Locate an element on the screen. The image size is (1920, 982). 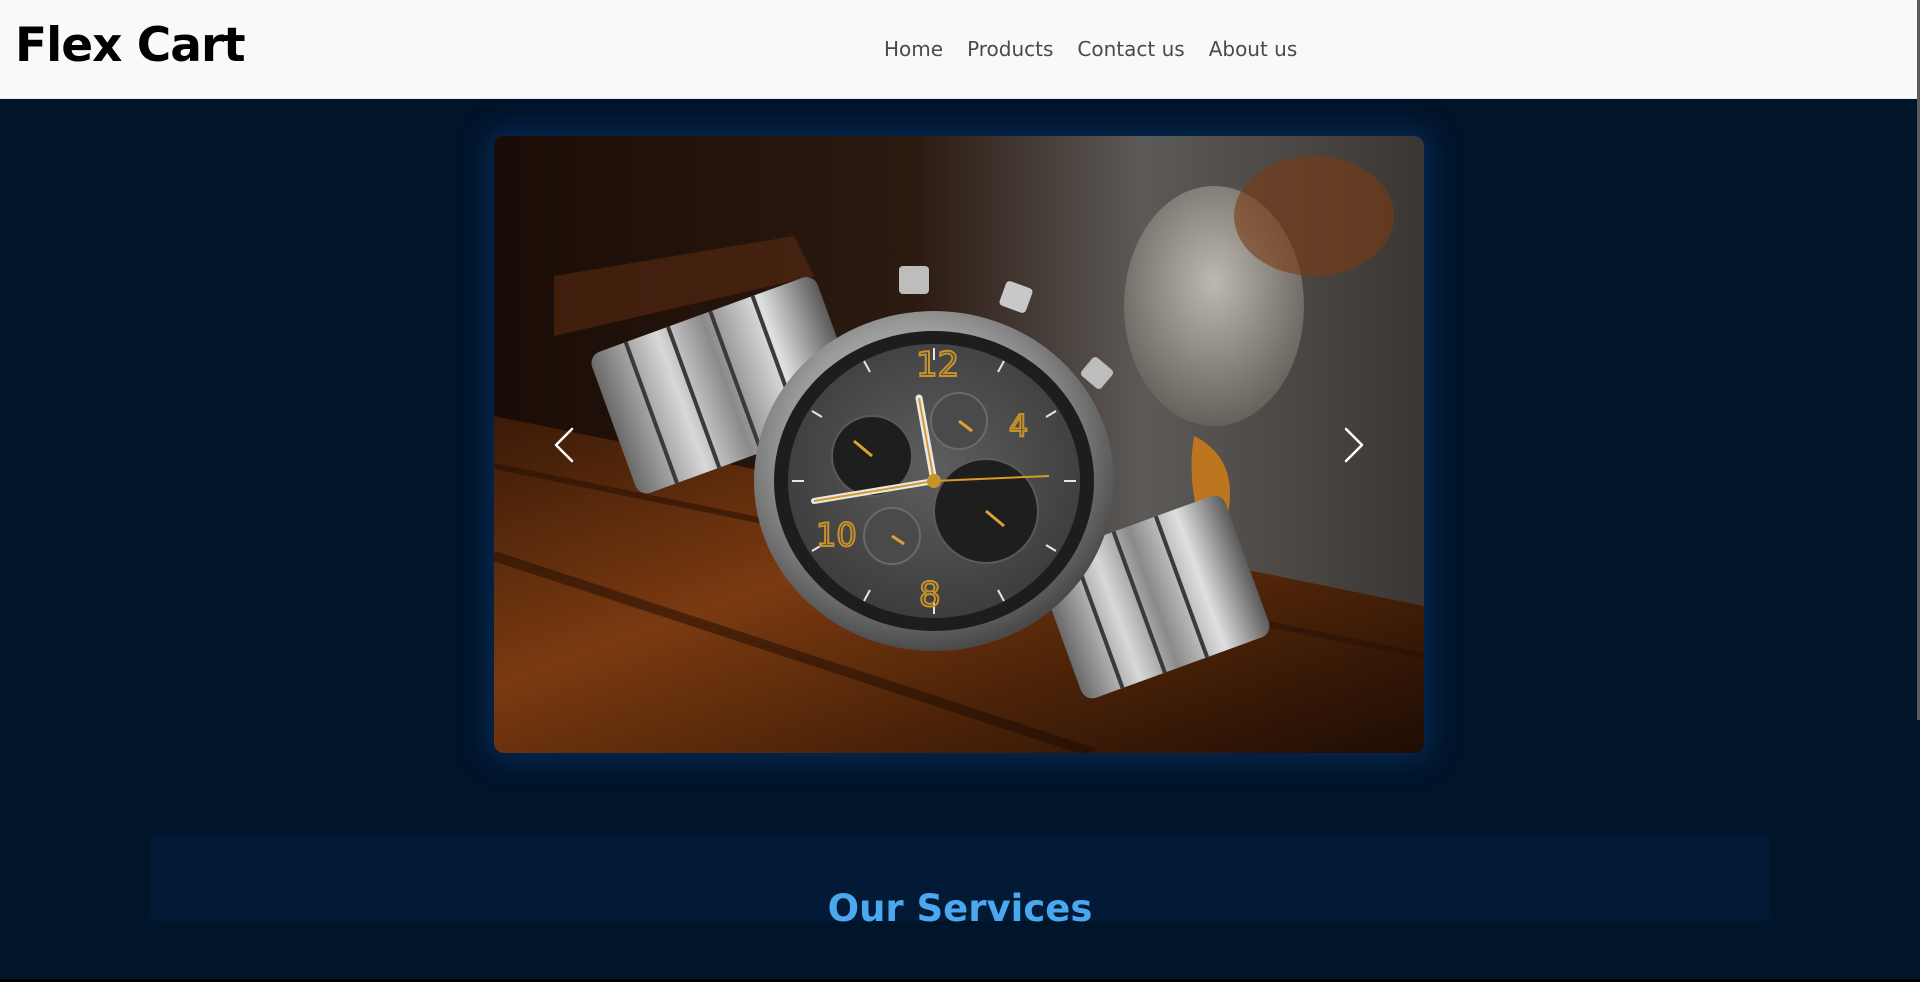
chevron-right-icon is located at coordinates (1354, 444).